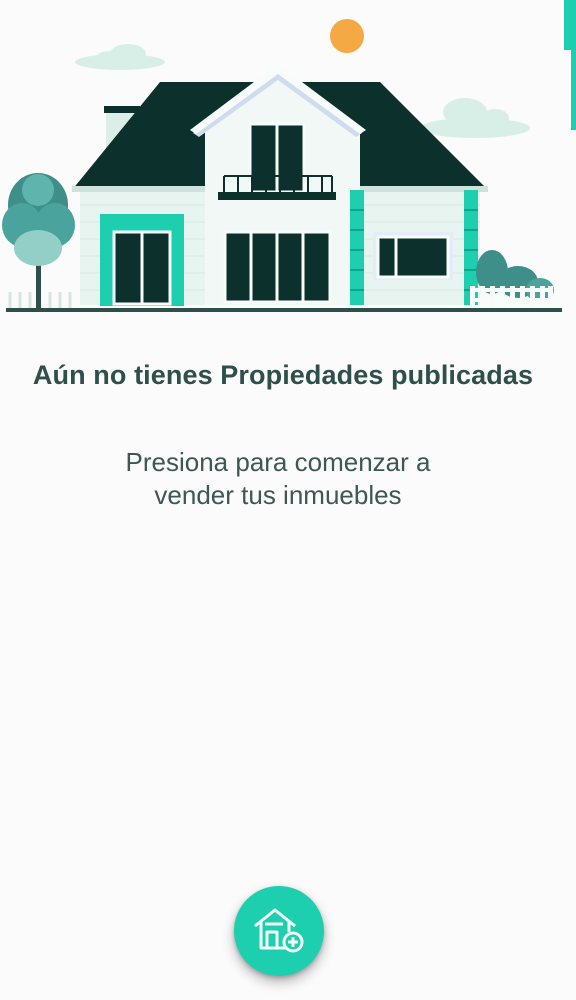 This screenshot has width=576, height=1000. What do you see at coordinates (283, 375) in the screenshot?
I see `empty-state-title: Aún no tienes Propiedades publicadas` at bounding box center [283, 375].